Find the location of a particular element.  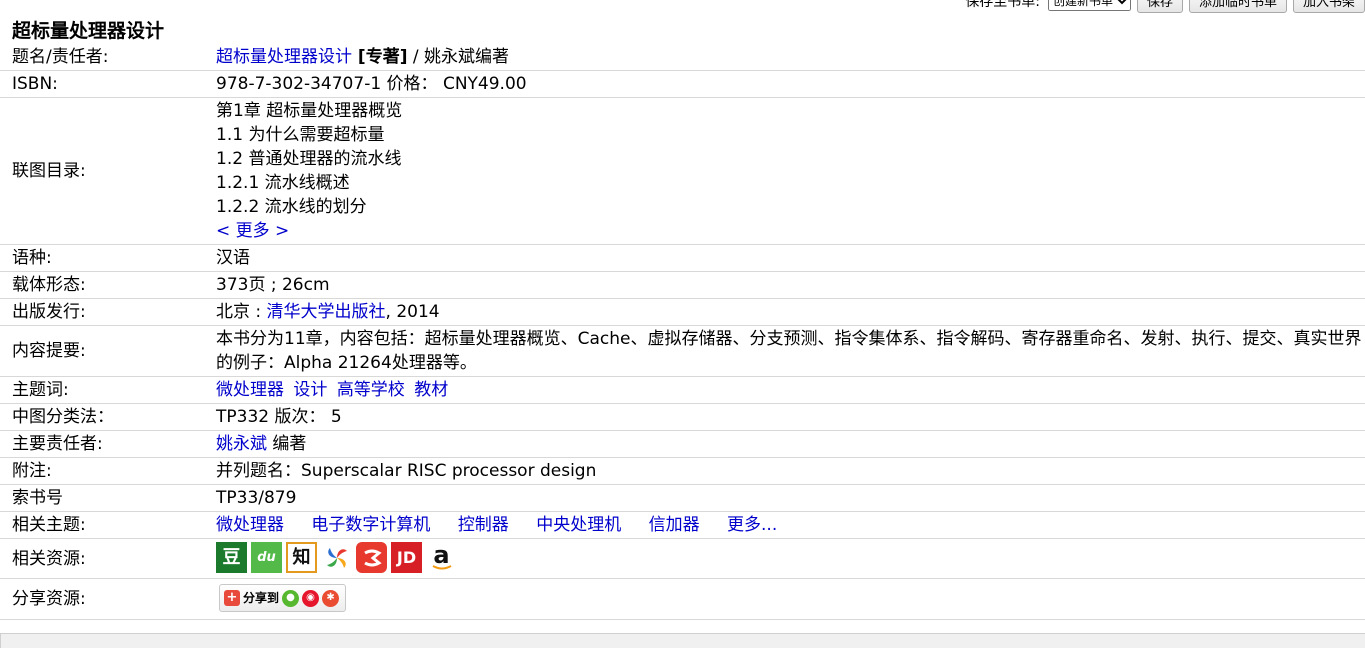

note-label: 附注: is located at coordinates (32, 471).